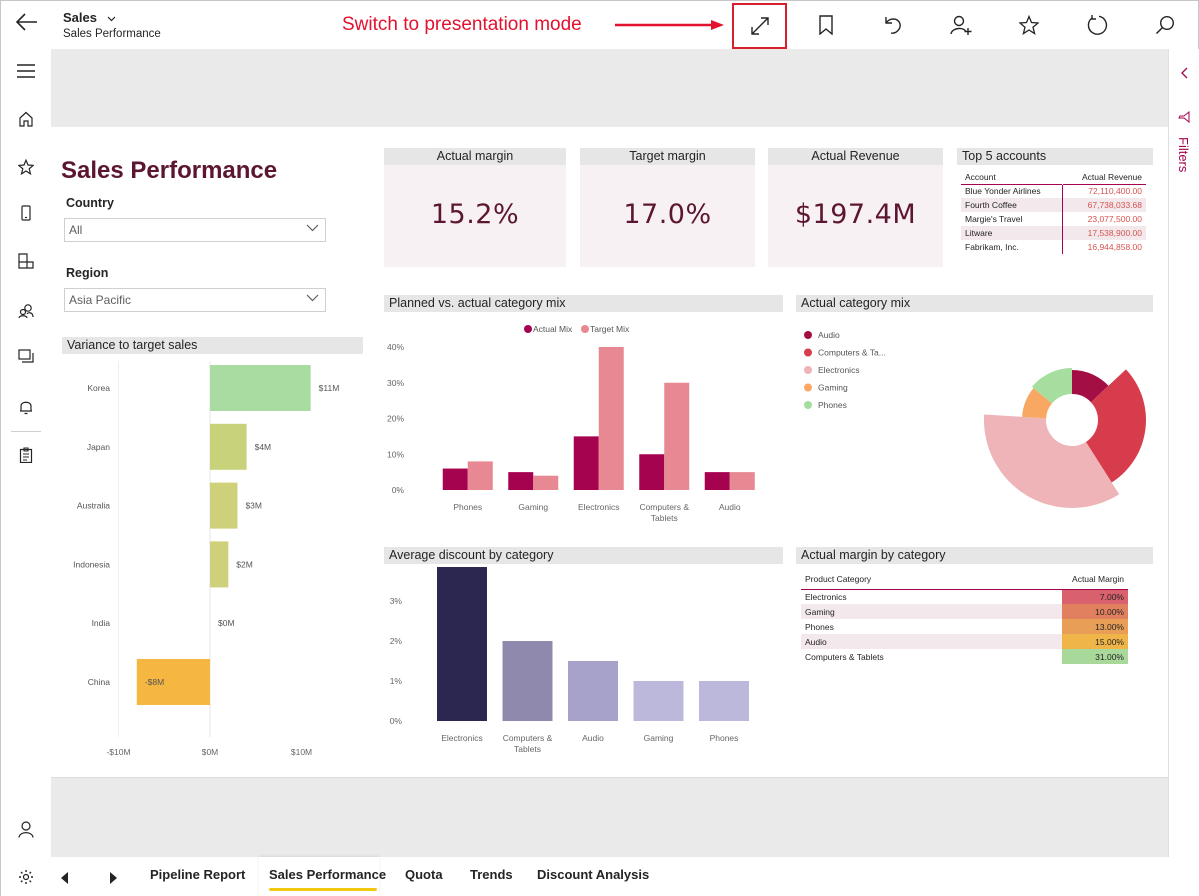  Describe the element at coordinates (1053, 205) in the screenshot. I see `table-row: Fourth Coffee 67,738,033.68` at that location.